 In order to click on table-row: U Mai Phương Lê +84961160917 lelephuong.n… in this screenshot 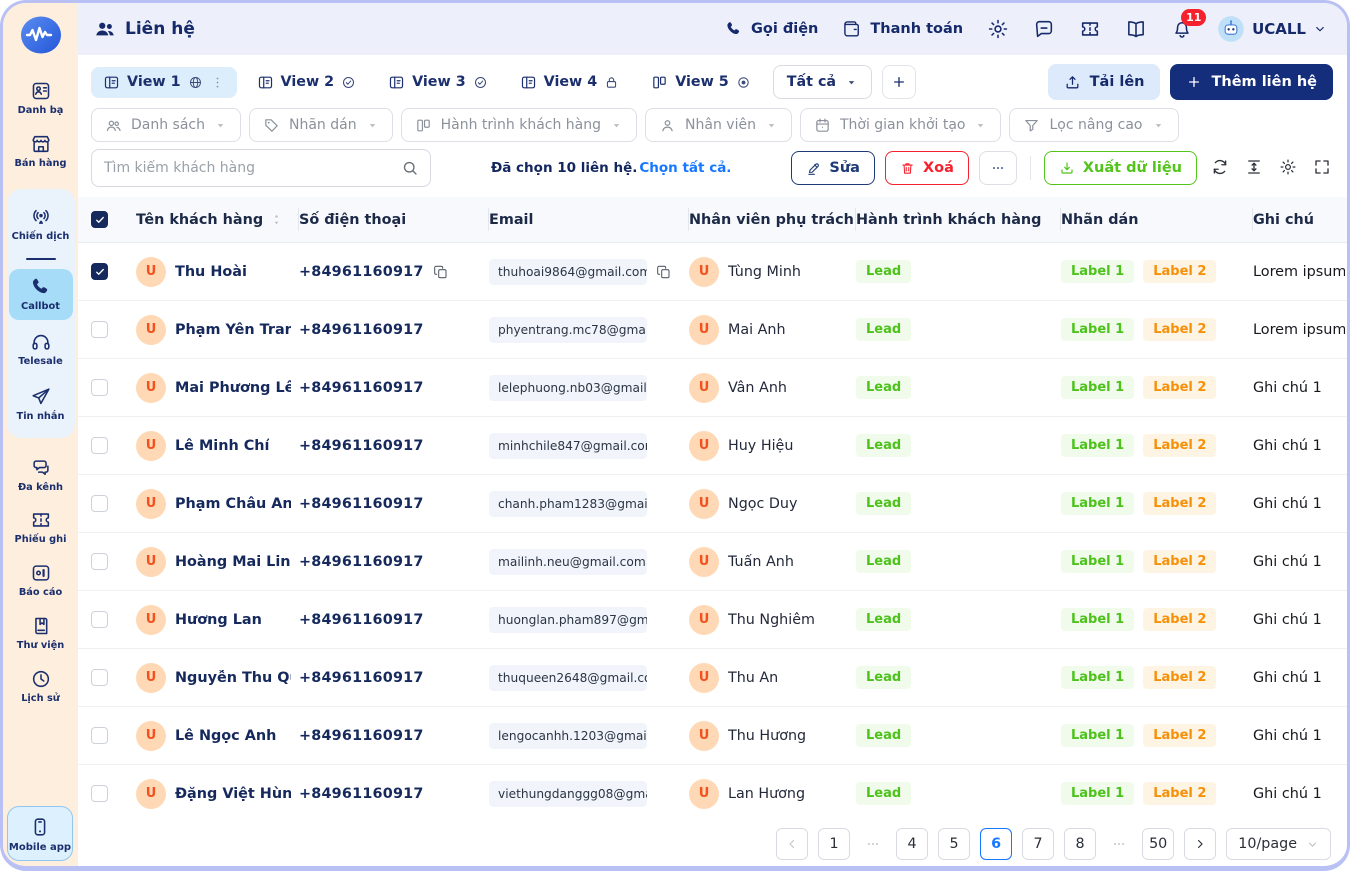, I will do `click(712, 388)`.